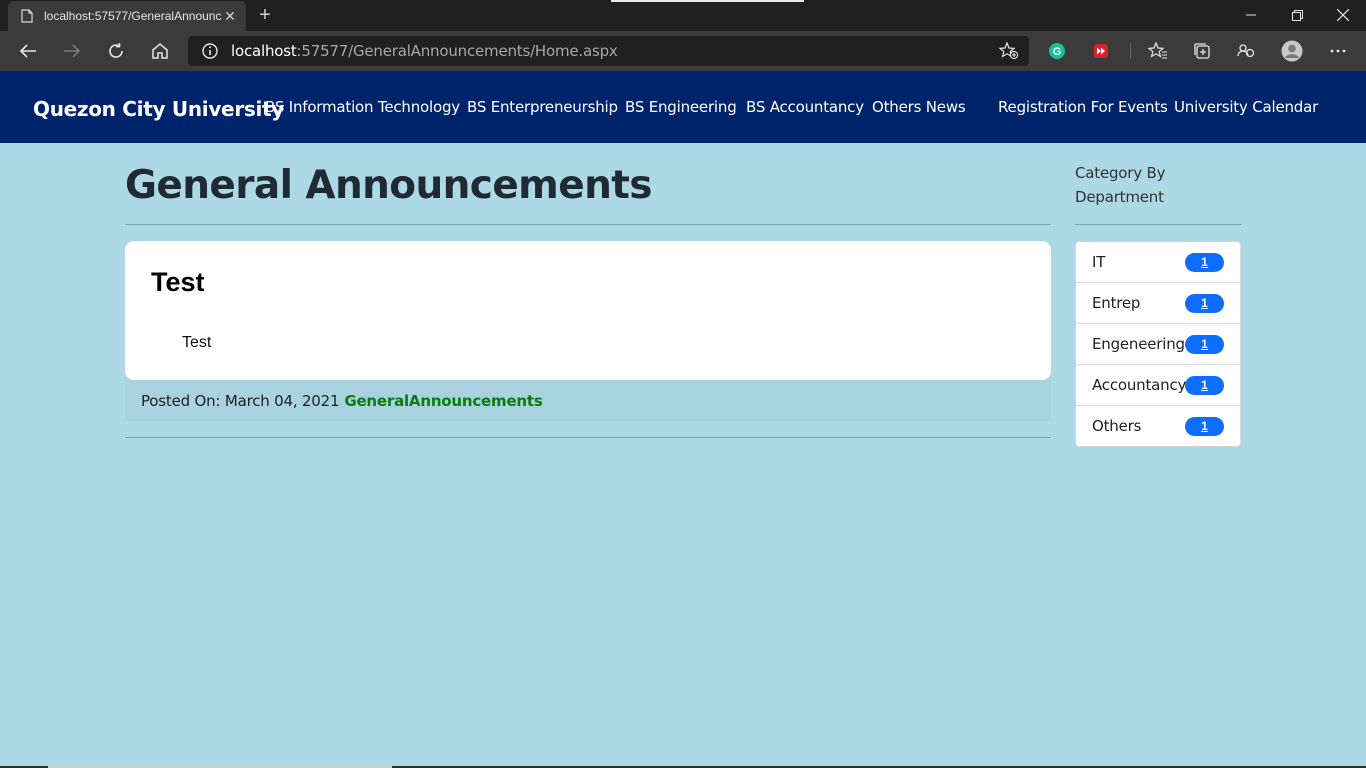 The image size is (1366, 768). What do you see at coordinates (160, 51) in the screenshot?
I see `home-icon` at bounding box center [160, 51].